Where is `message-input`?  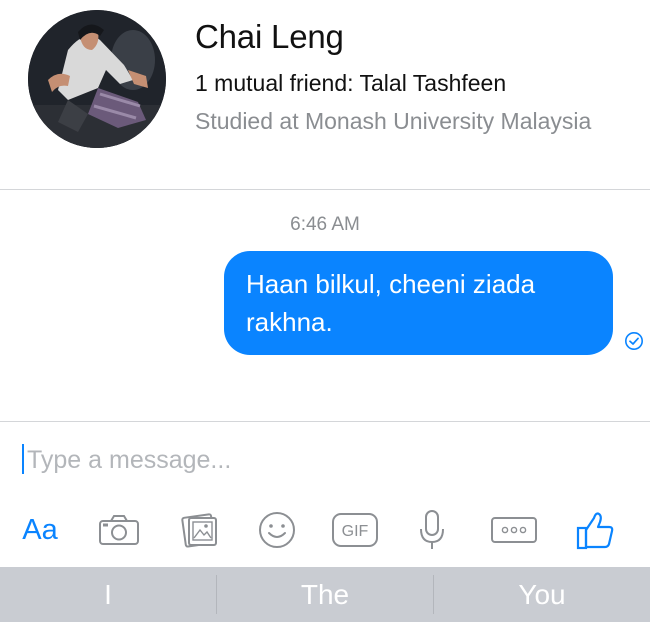 message-input is located at coordinates (327, 460).